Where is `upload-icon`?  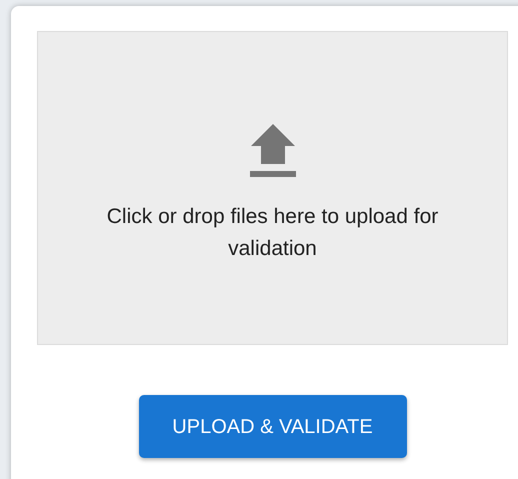
upload-icon is located at coordinates (273, 151).